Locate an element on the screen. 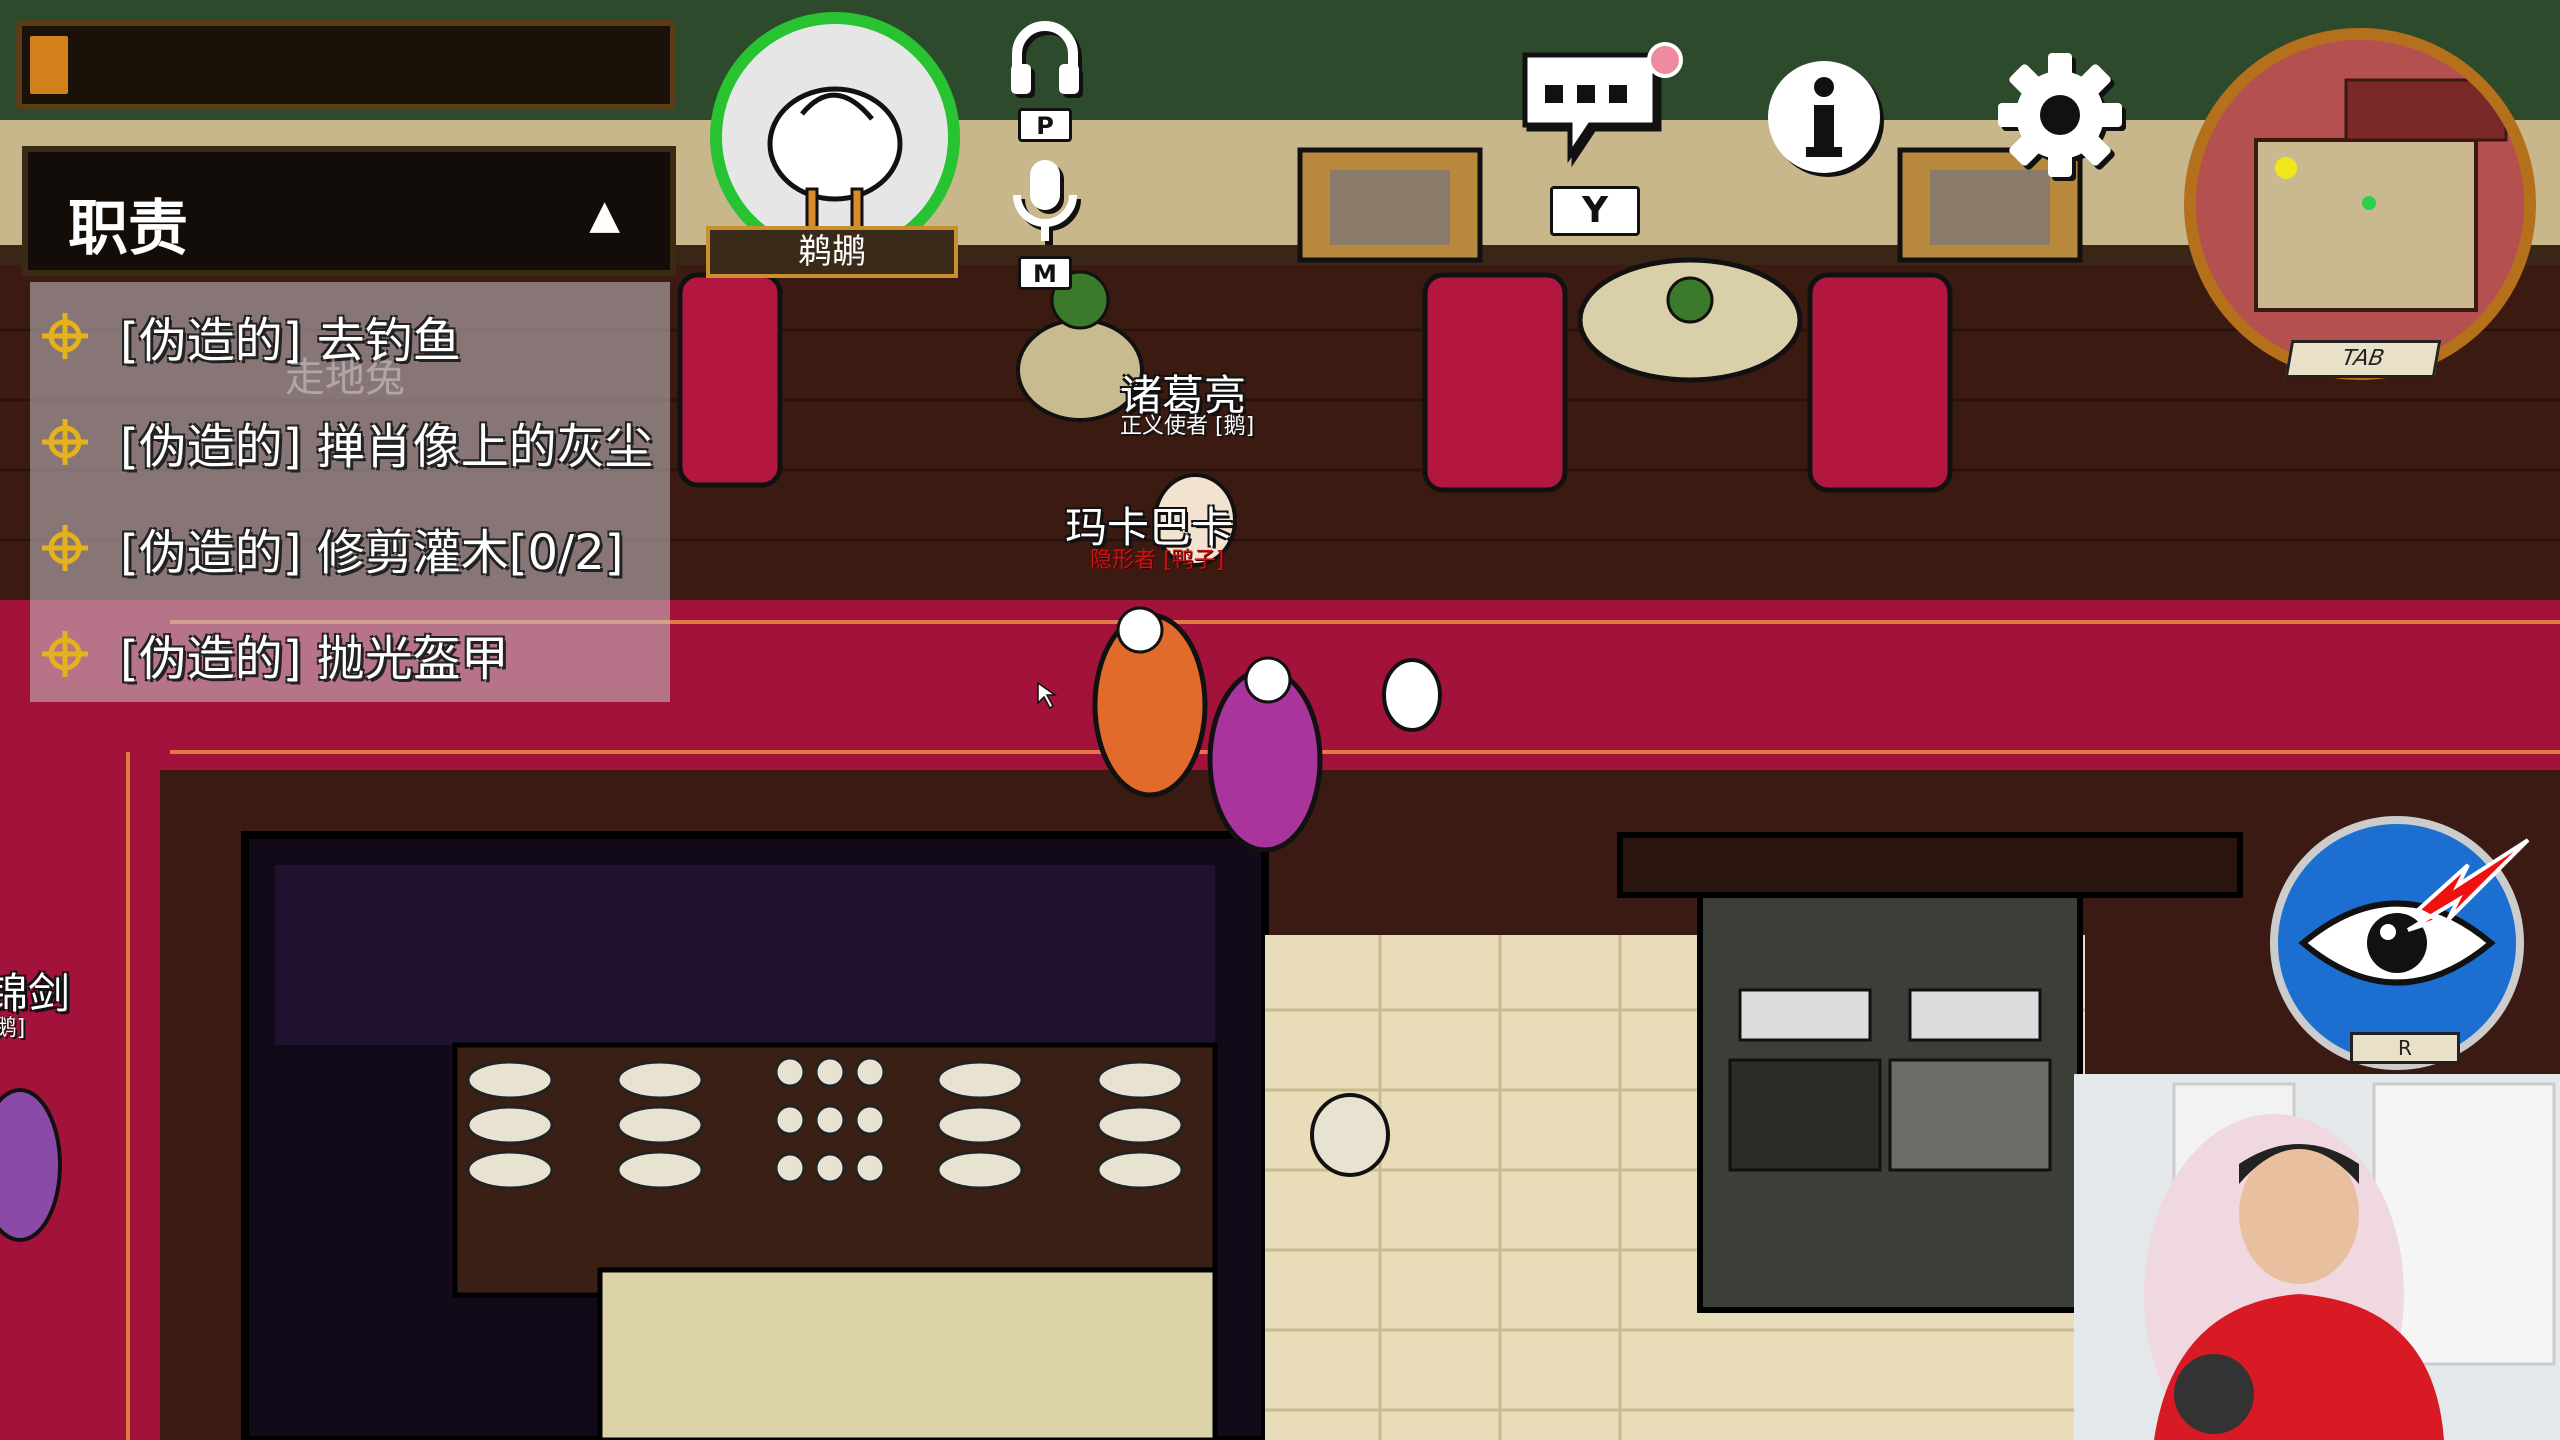 This screenshot has height=1440, width=2560. streamer-webcam-overlay is located at coordinates (2317, 1257).